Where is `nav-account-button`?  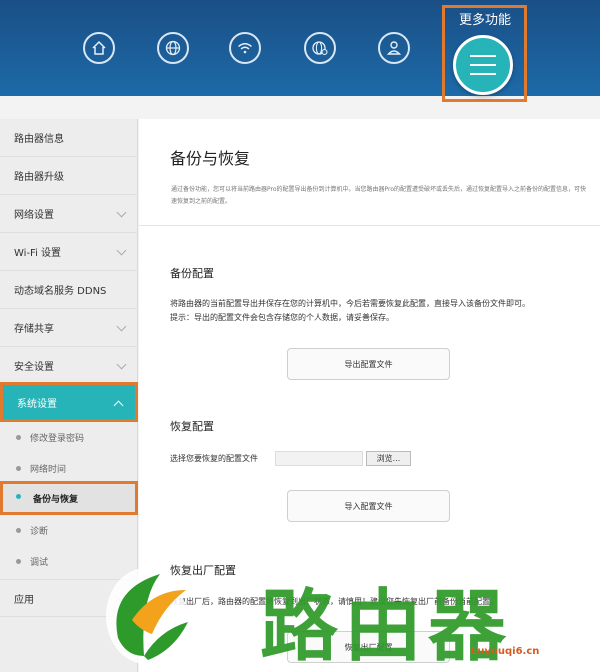 nav-account-button is located at coordinates (394, 48).